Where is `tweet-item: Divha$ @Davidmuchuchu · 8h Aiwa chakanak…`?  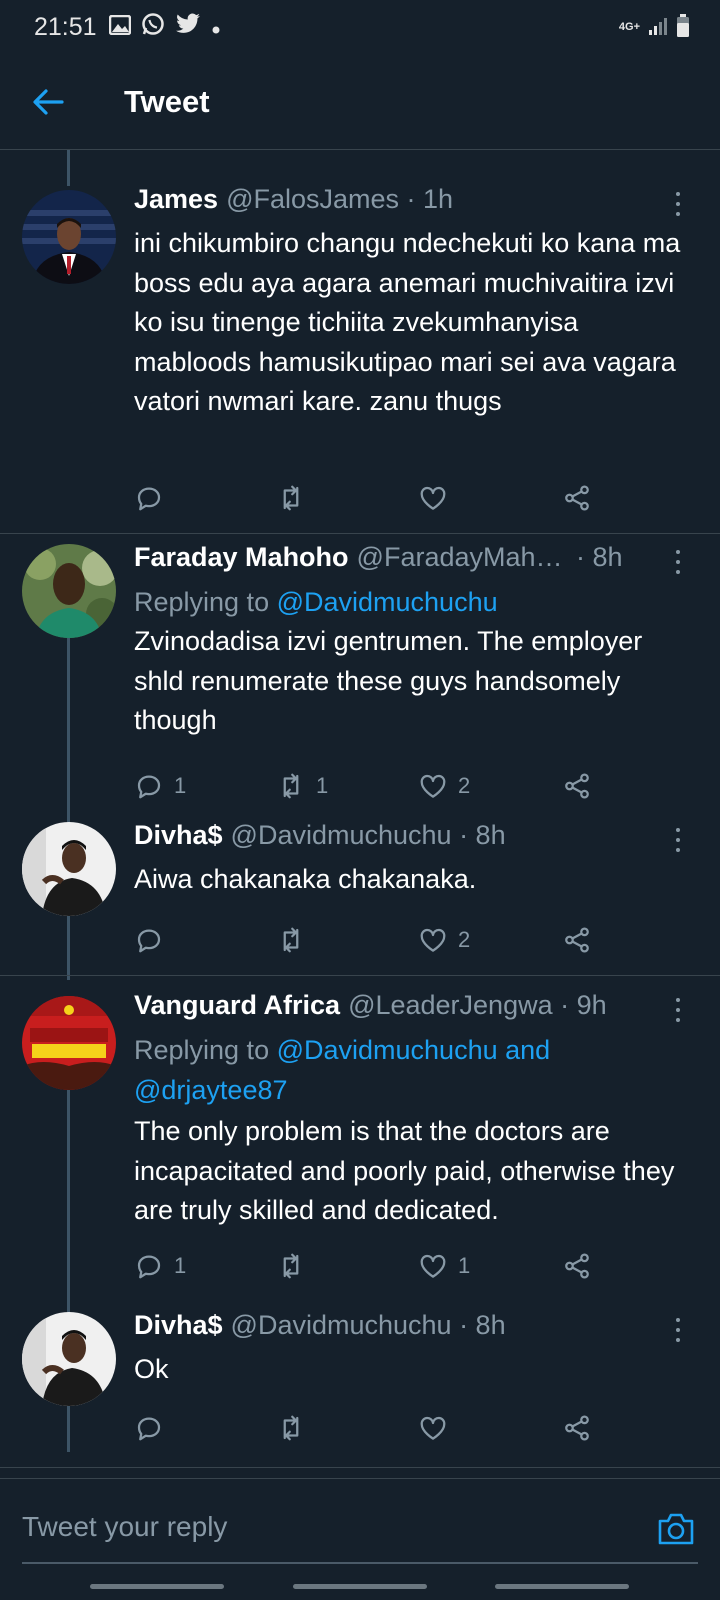 tweet-item: Divha$ @Davidmuchuchu · 8h Aiwa chakanak… is located at coordinates (360, 895).